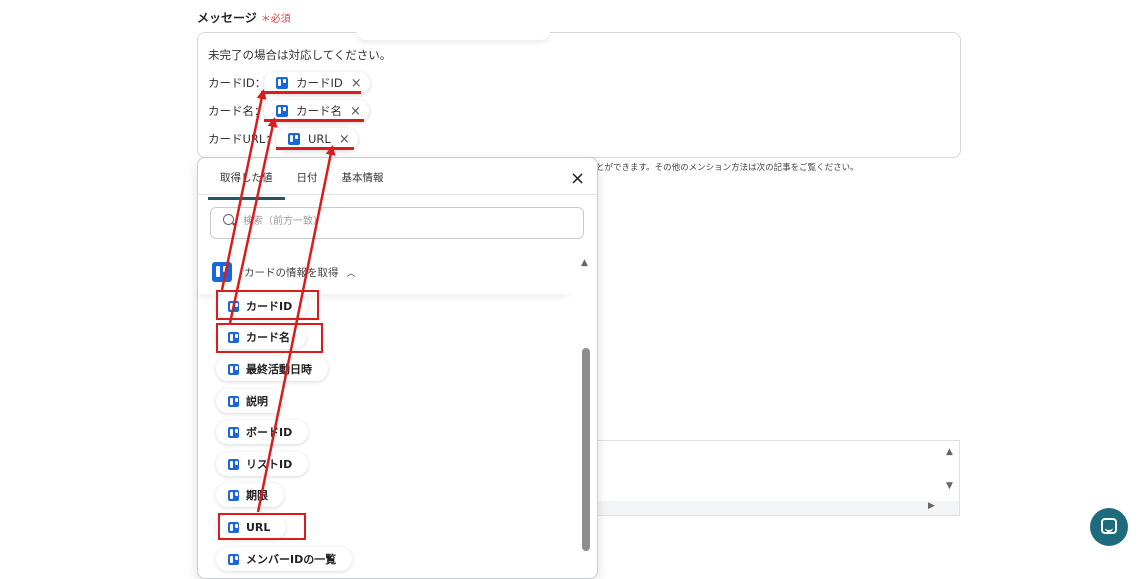 The width and height of the screenshot is (1140, 579). What do you see at coordinates (246, 184) in the screenshot?
I see `tab-acquired-values: 取得した値` at bounding box center [246, 184].